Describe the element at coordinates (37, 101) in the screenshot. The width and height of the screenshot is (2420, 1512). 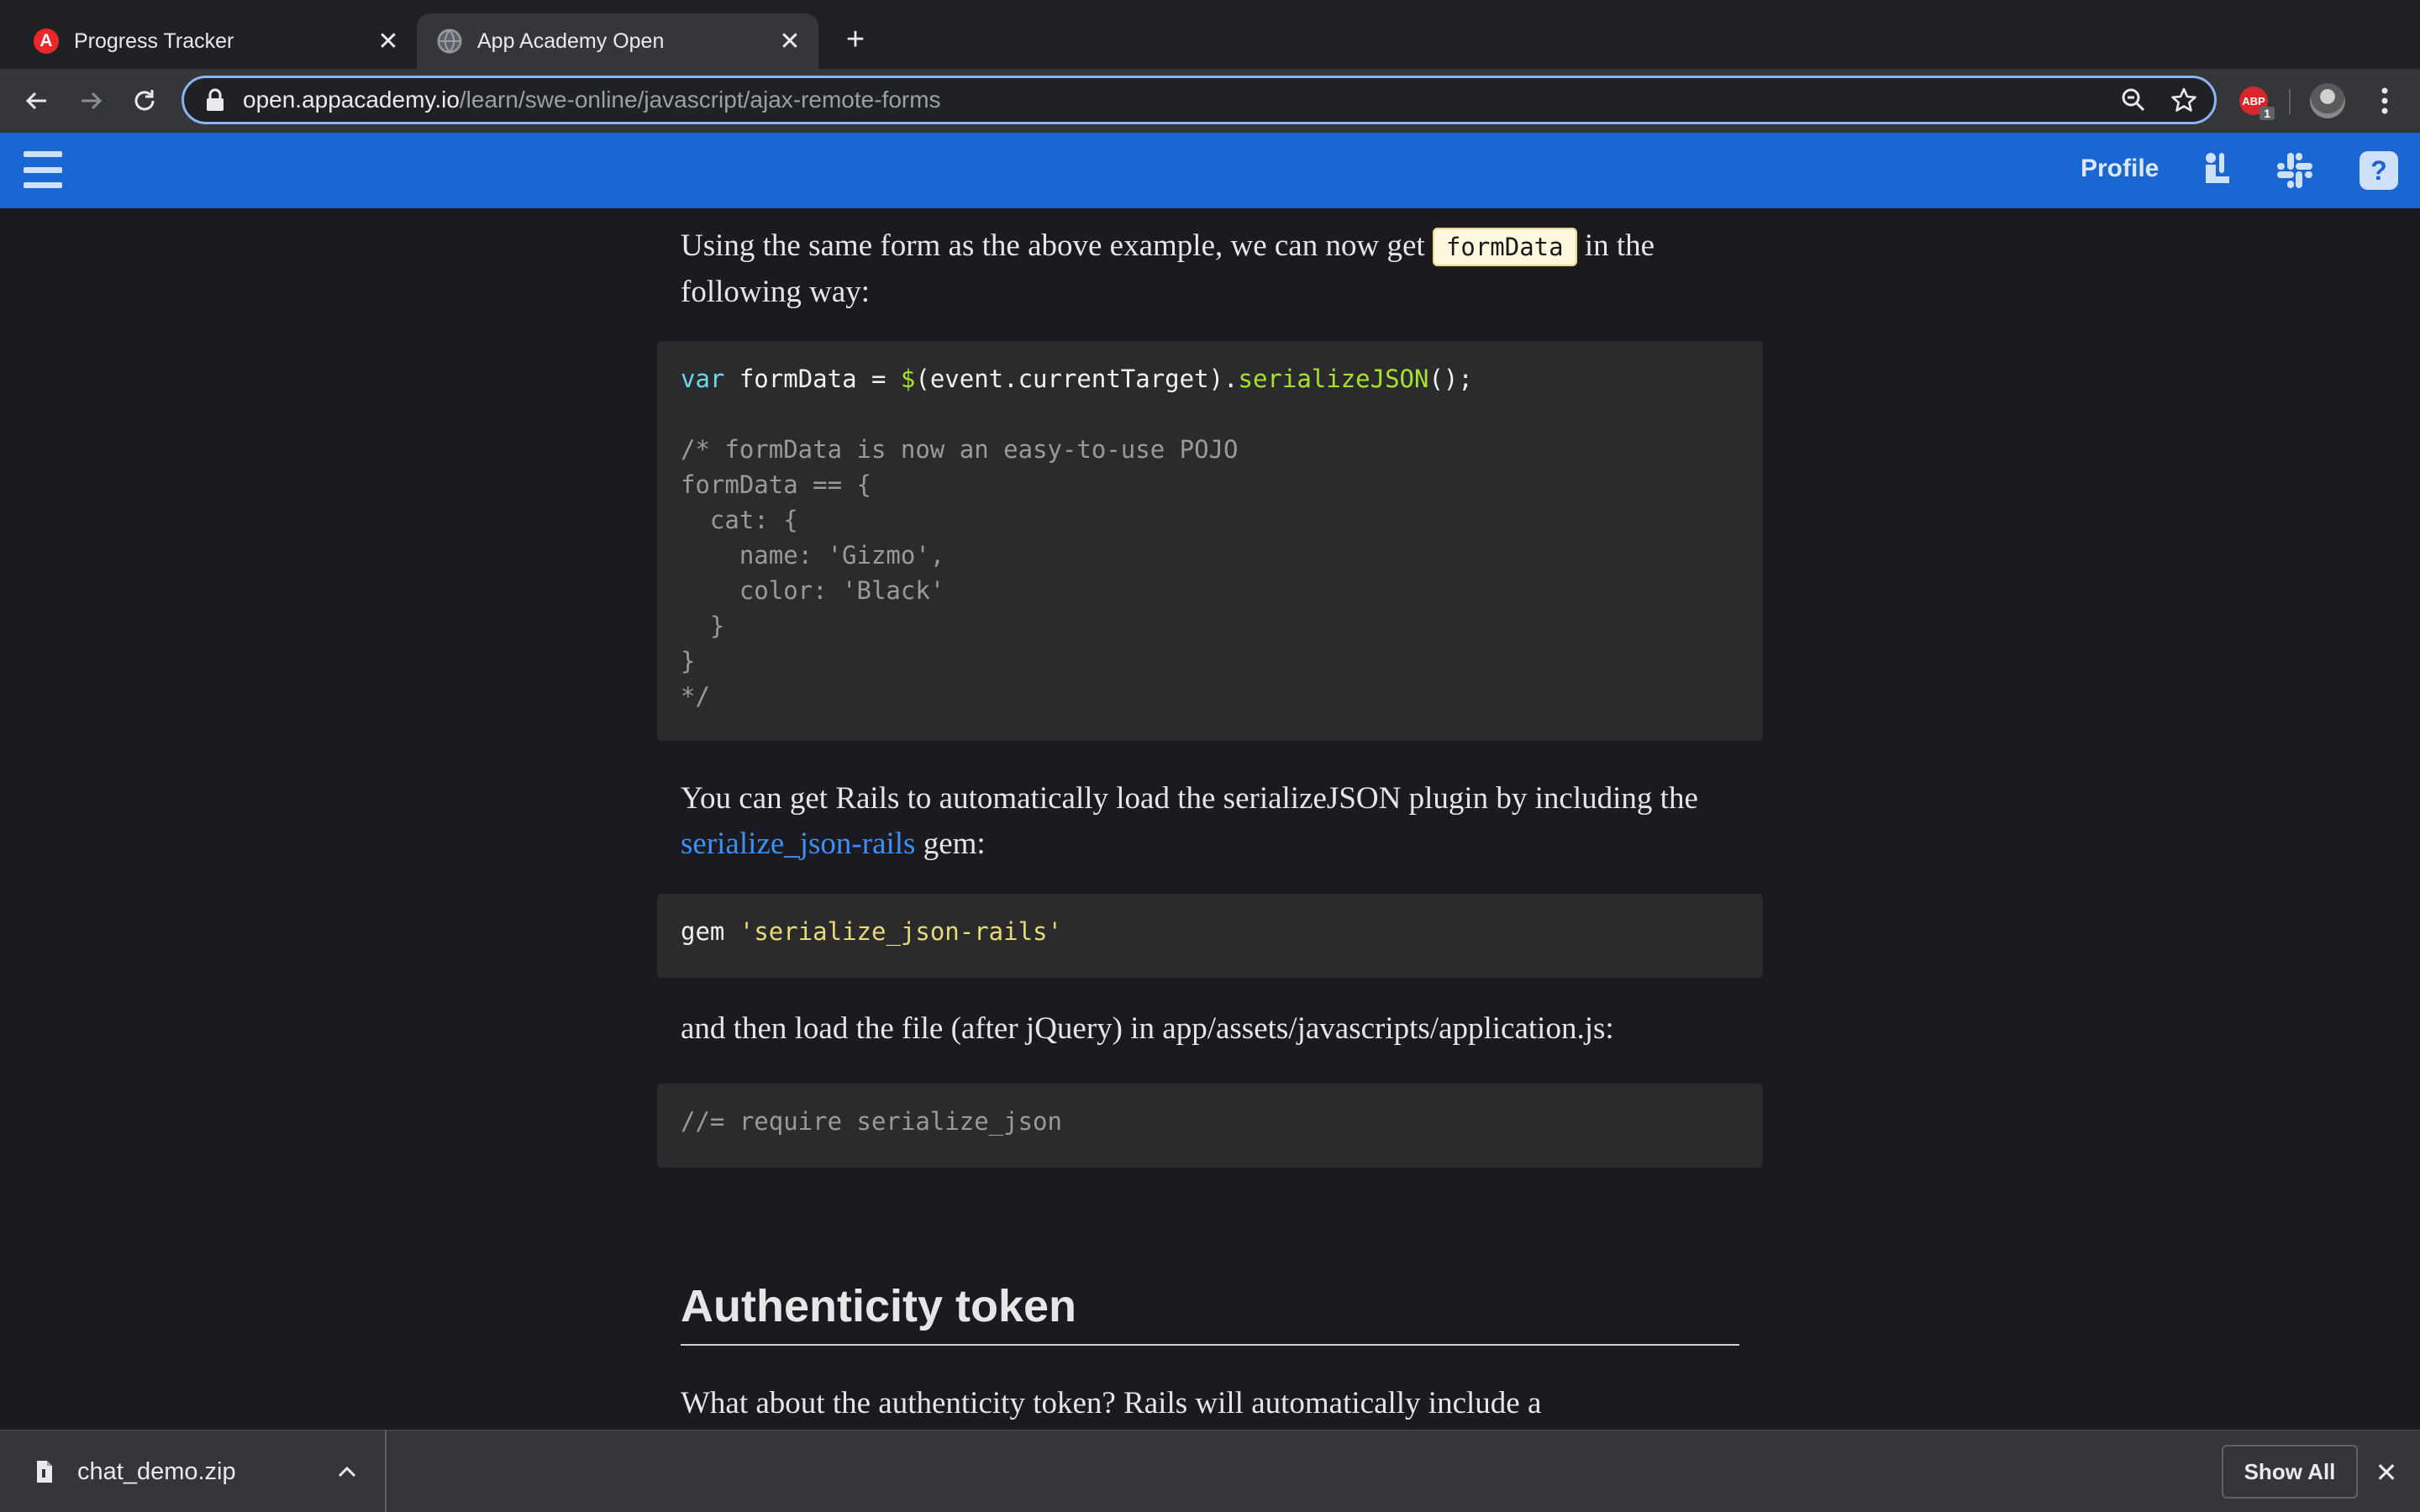
I see `back-icon` at that location.